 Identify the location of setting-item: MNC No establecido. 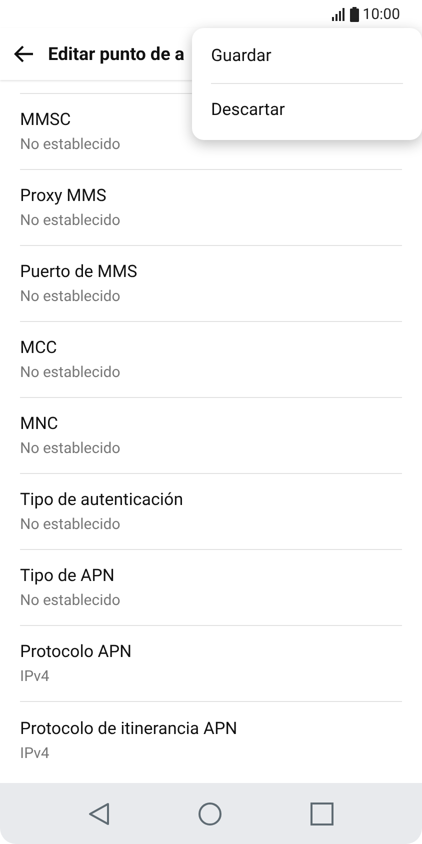
(211, 436).